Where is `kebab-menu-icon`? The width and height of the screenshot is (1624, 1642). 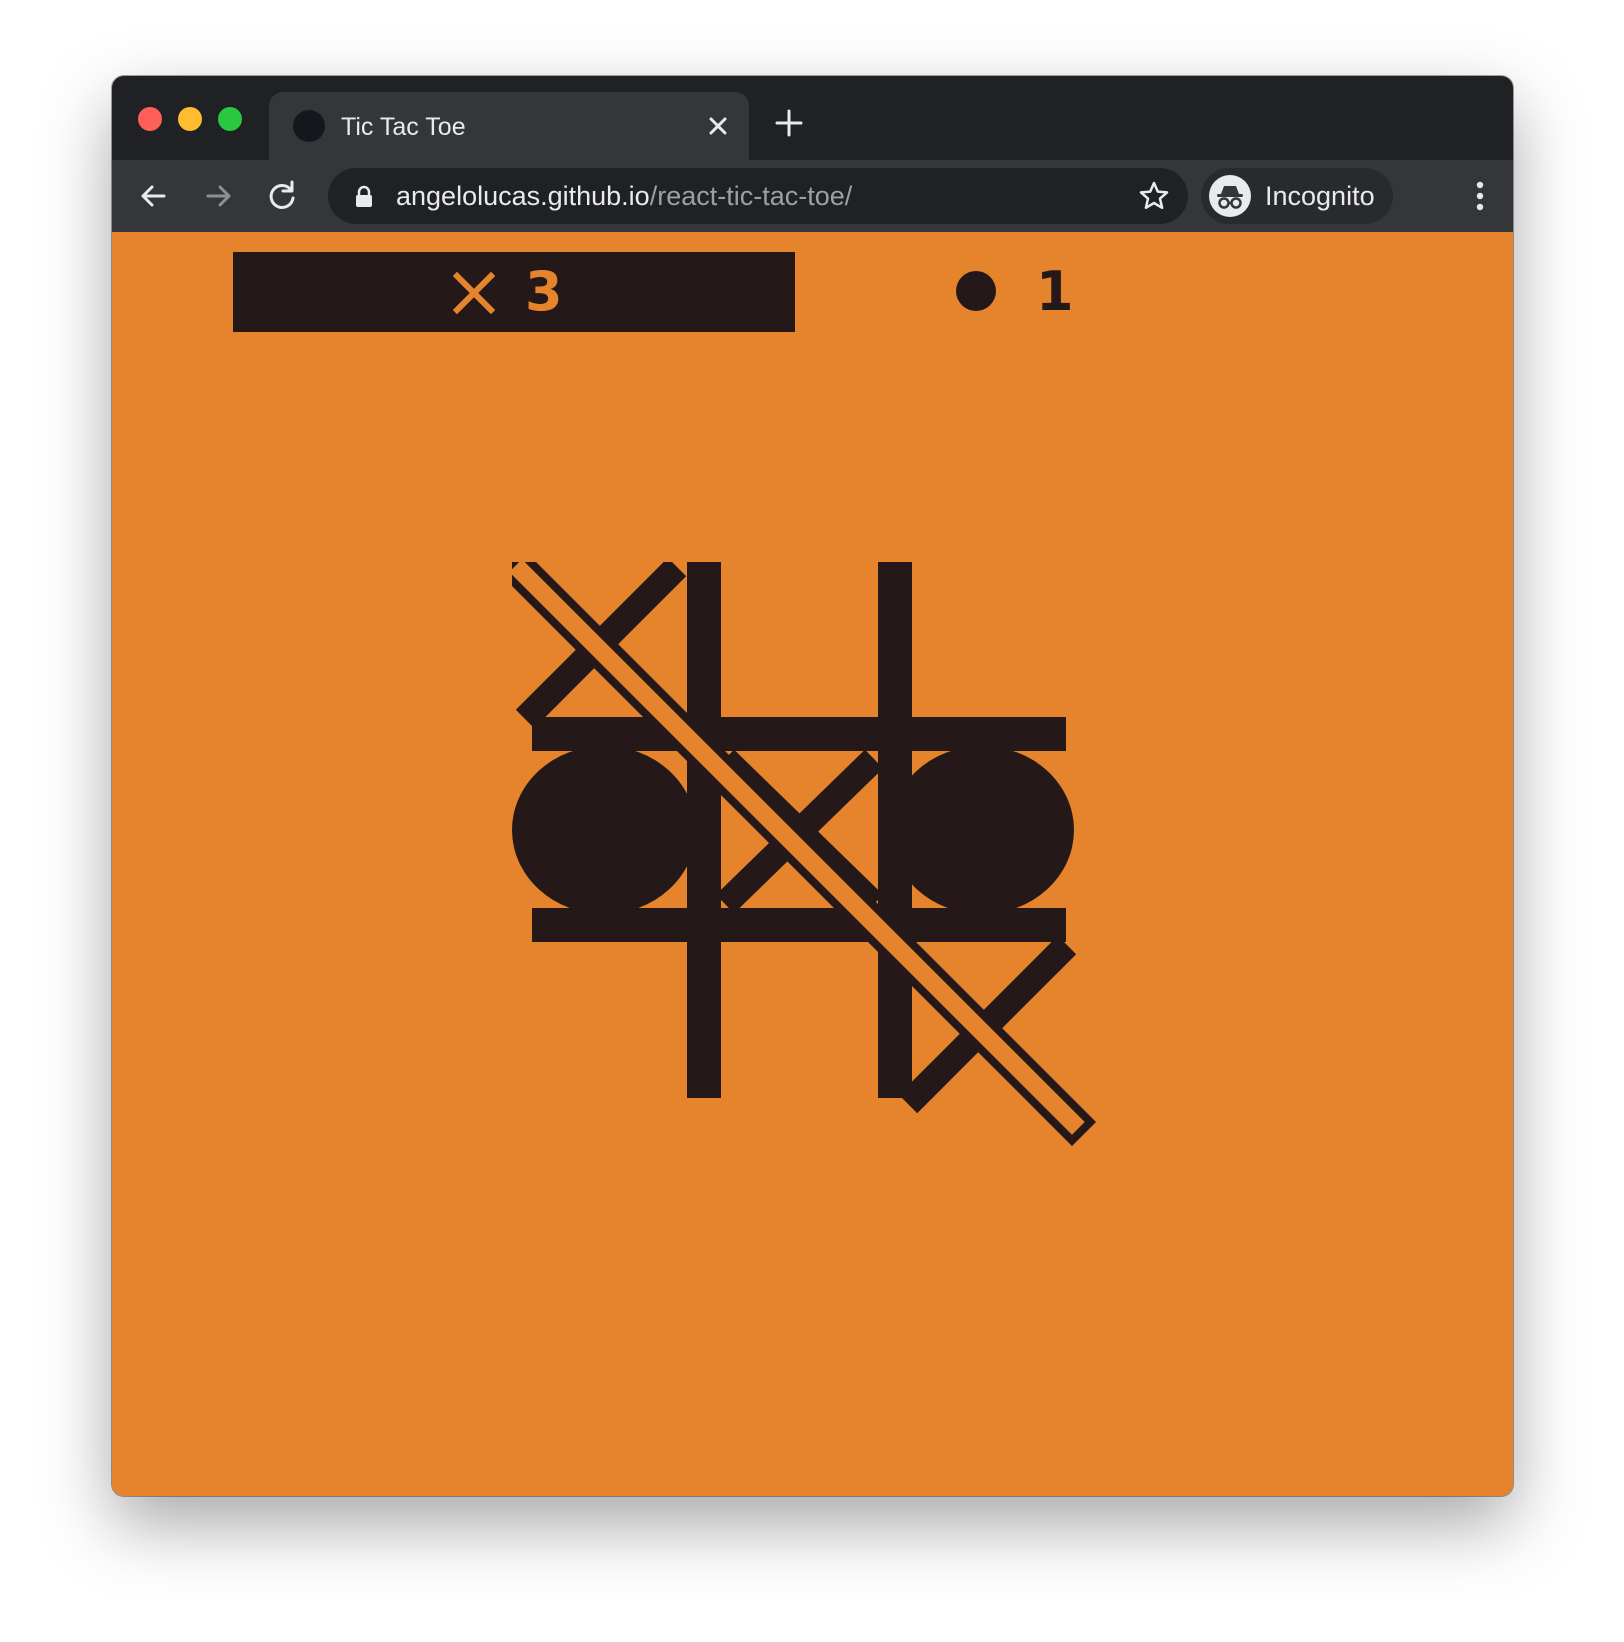
kebab-menu-icon is located at coordinates (1480, 196).